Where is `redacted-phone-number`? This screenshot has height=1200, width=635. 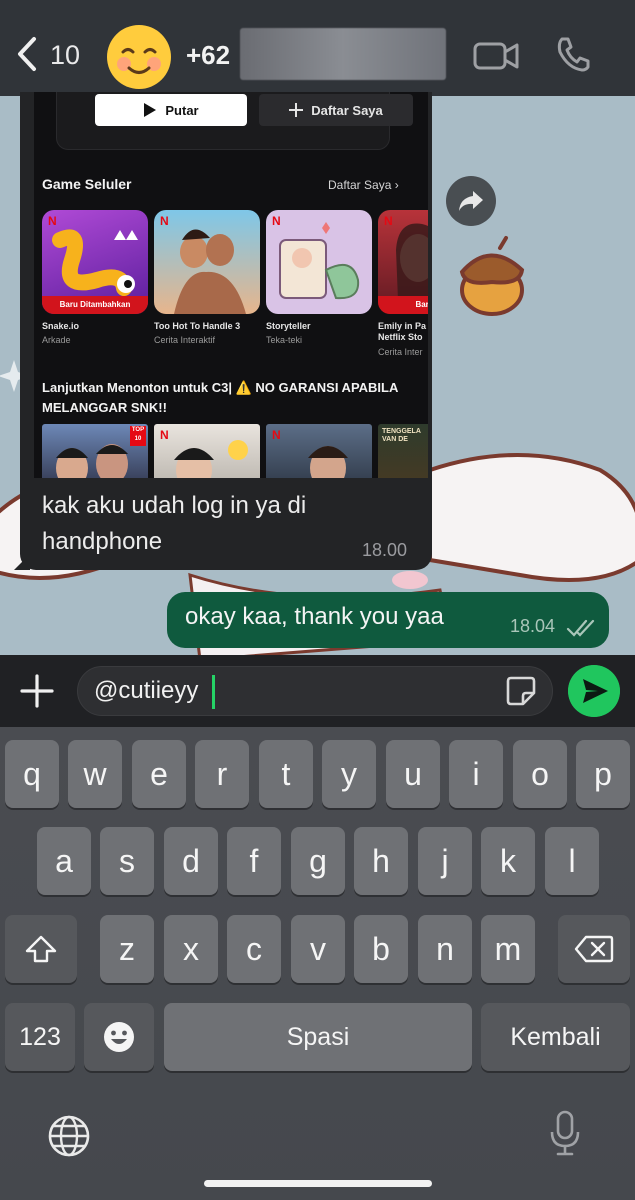 redacted-phone-number is located at coordinates (343, 54).